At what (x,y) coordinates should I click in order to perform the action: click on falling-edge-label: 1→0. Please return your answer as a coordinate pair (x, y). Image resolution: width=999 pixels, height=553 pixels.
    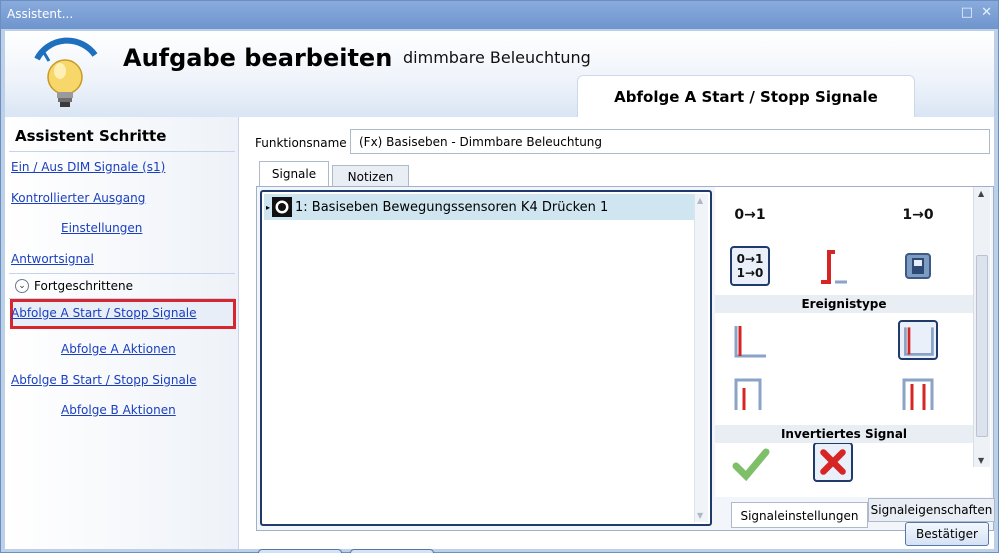
    Looking at the image, I should click on (918, 215).